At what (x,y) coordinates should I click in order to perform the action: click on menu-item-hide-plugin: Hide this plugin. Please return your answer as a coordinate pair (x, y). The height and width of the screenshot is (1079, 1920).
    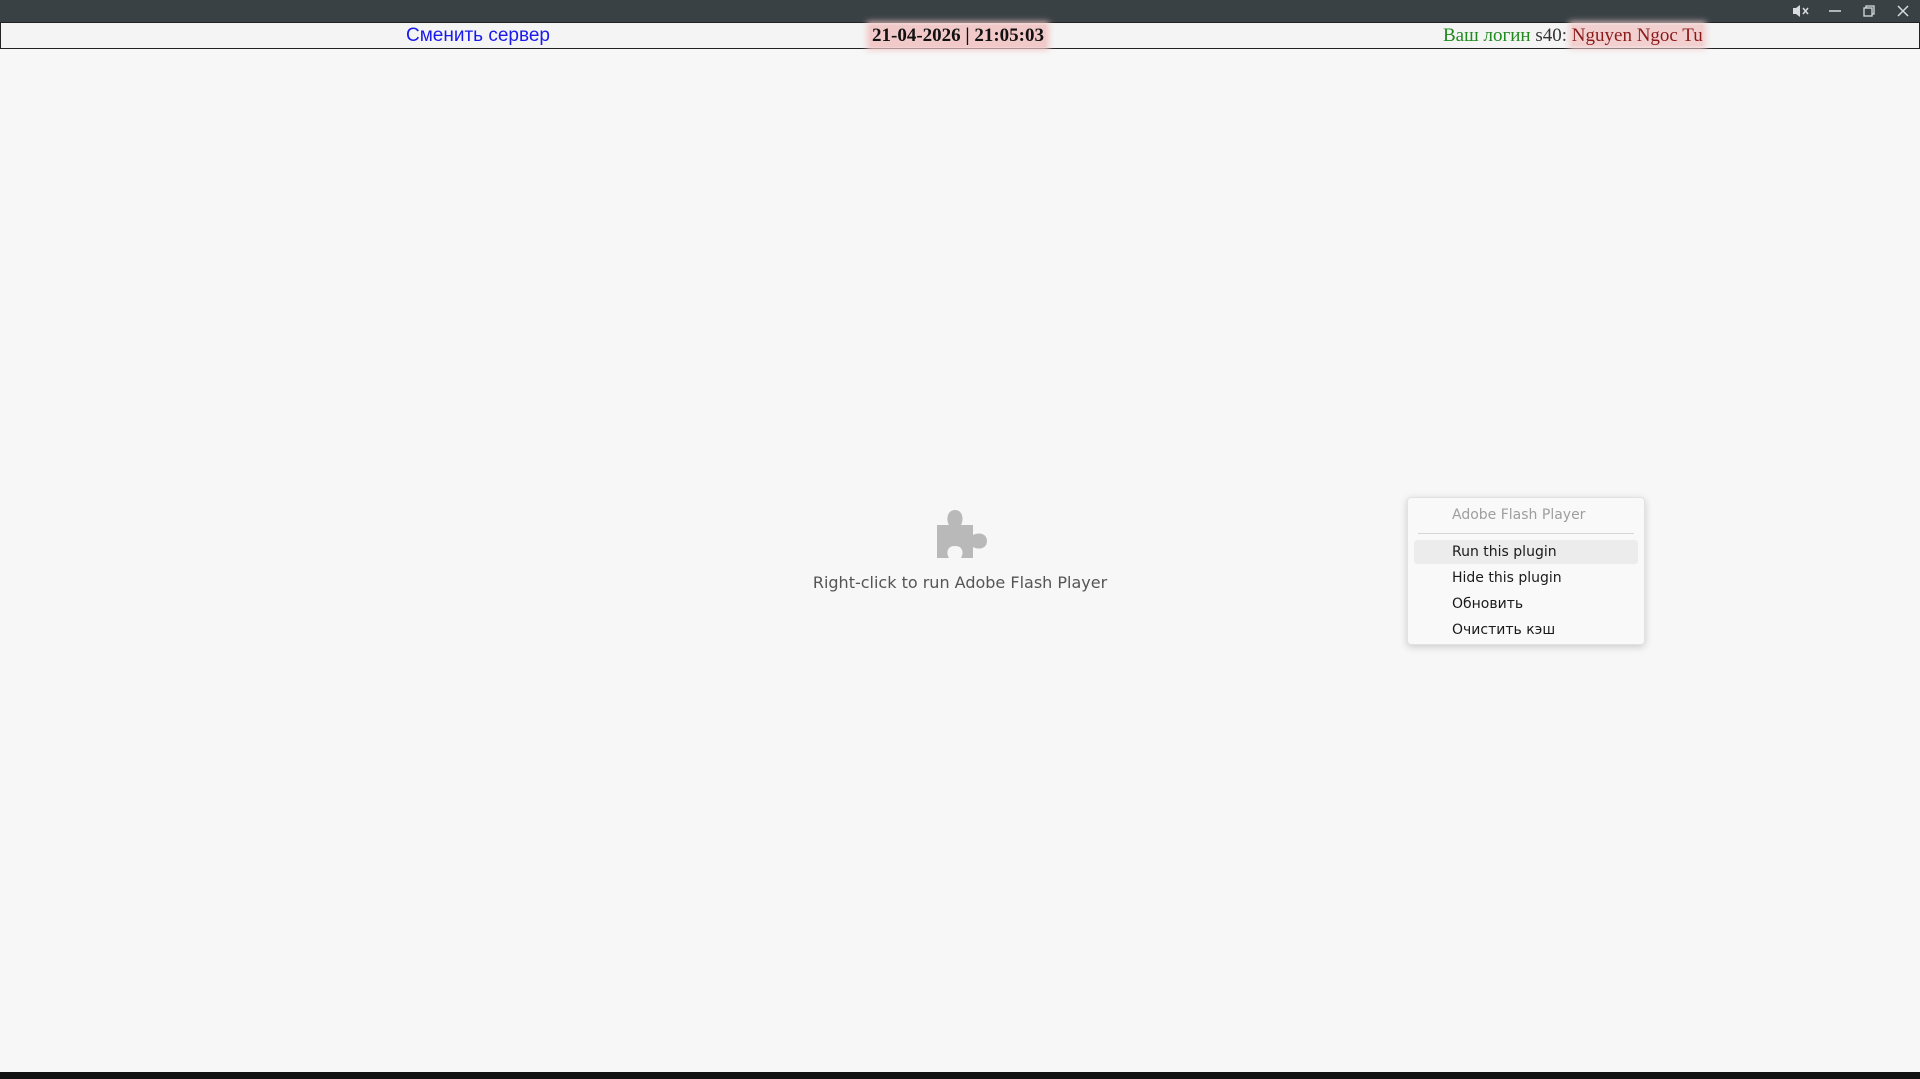
    Looking at the image, I should click on (1526, 578).